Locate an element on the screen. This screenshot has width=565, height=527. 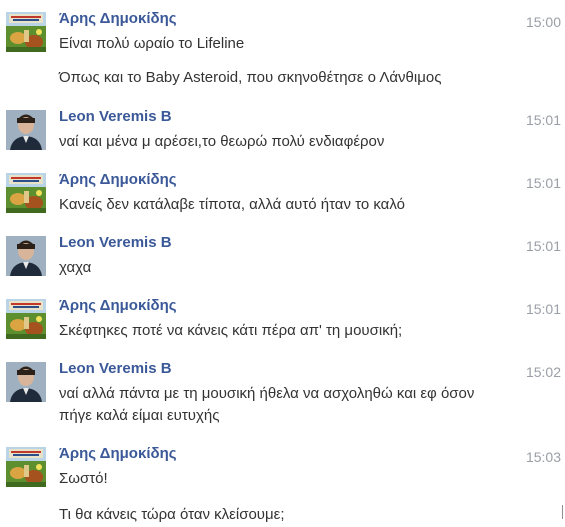
scroll-edge-marker is located at coordinates (562, 512).